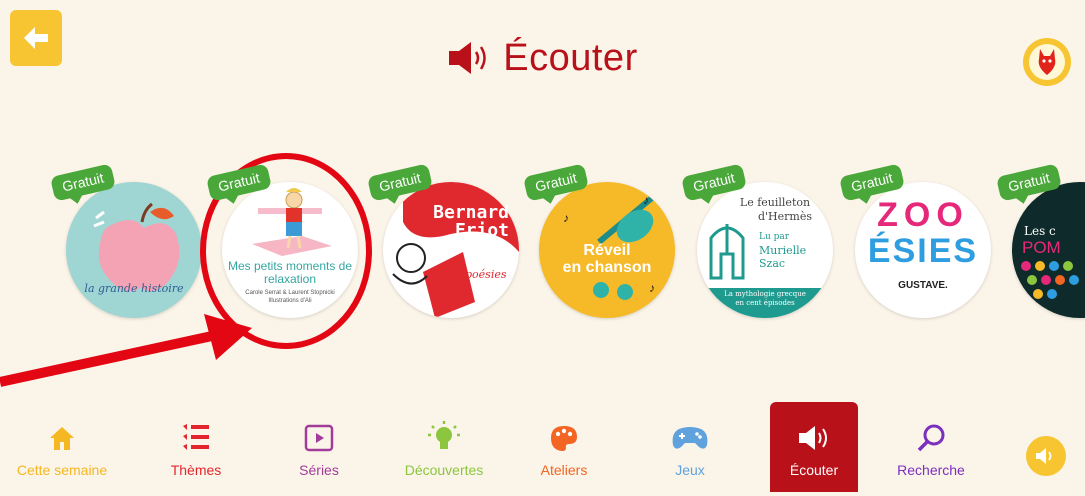 This screenshot has width=1085, height=496. What do you see at coordinates (319, 470) in the screenshot?
I see `nav-label: Séries` at bounding box center [319, 470].